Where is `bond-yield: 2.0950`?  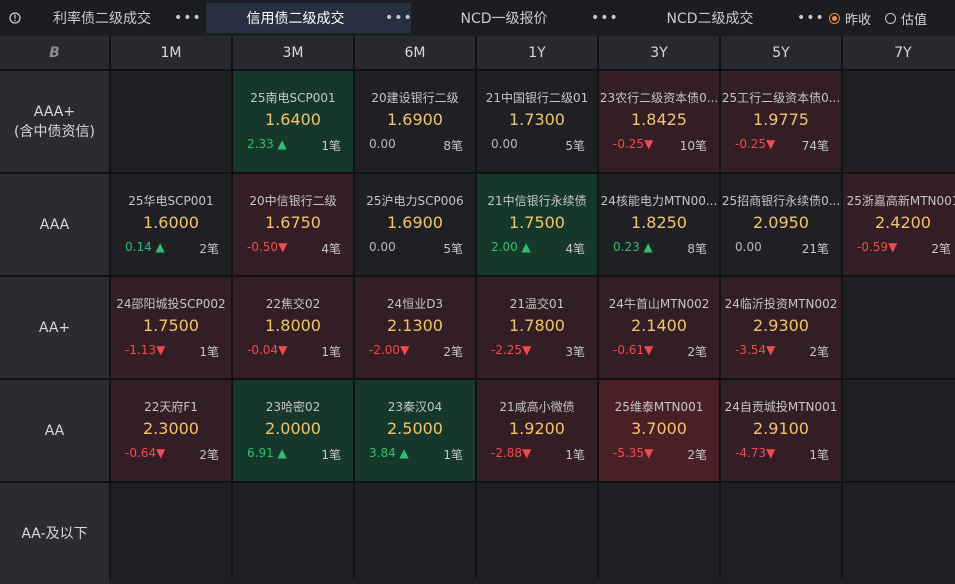
bond-yield: 2.0950 is located at coordinates (781, 222).